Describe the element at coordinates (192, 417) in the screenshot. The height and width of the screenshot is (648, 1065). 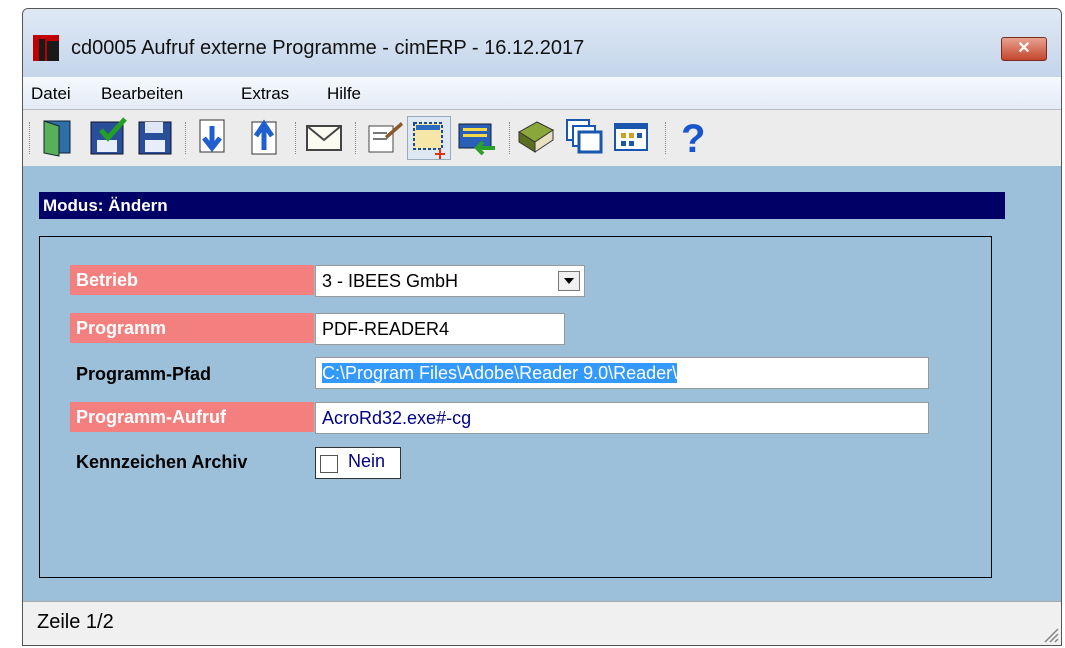
I see `programm-aufruf-label: Programm-Aufruf` at that location.